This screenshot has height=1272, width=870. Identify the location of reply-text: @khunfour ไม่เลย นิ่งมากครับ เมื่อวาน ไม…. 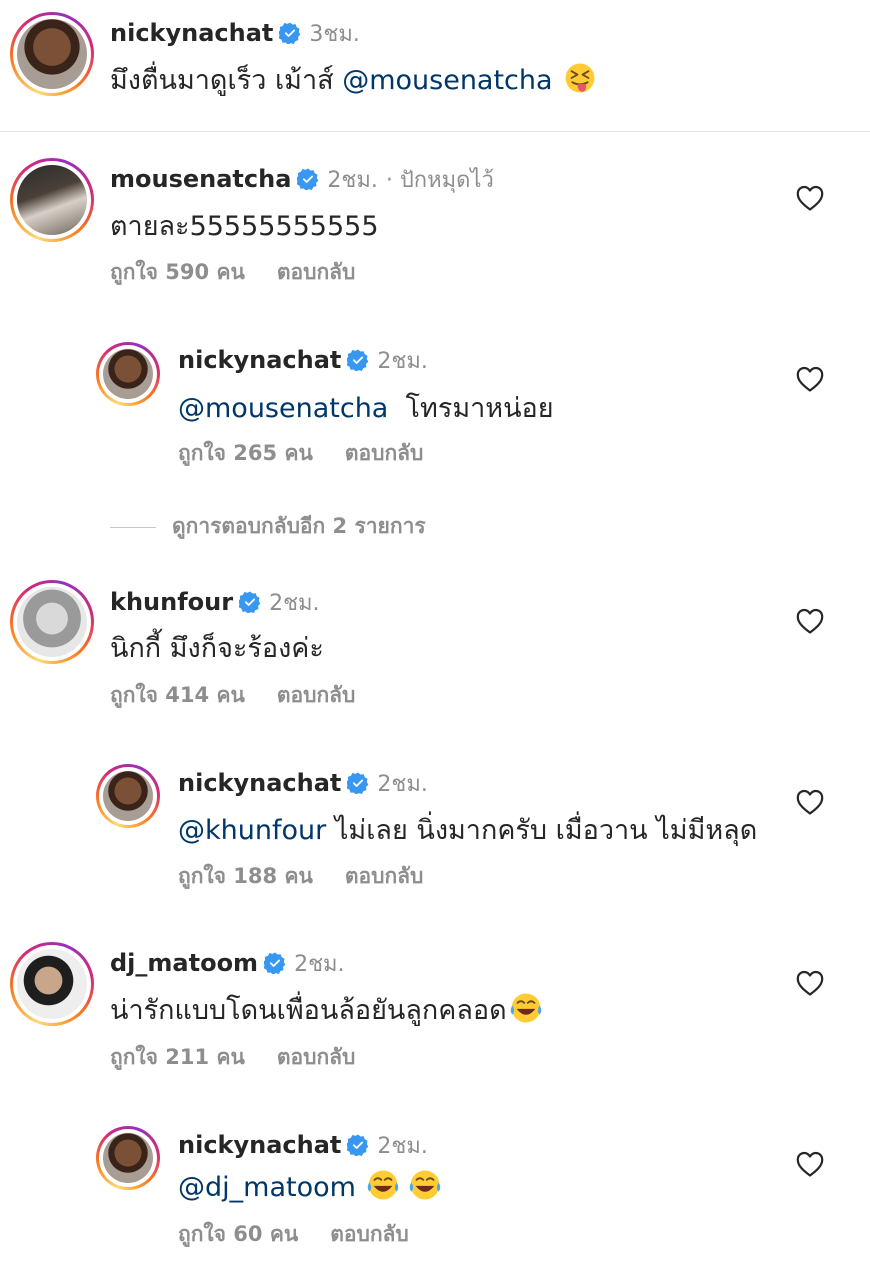
(467, 829).